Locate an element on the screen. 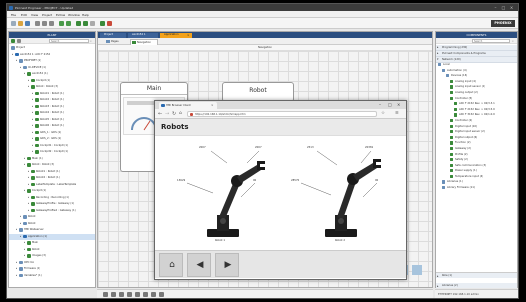 Image resolution: width=526 pixels, height=302 pixels. stop-icon is located at coordinates (109, 23).